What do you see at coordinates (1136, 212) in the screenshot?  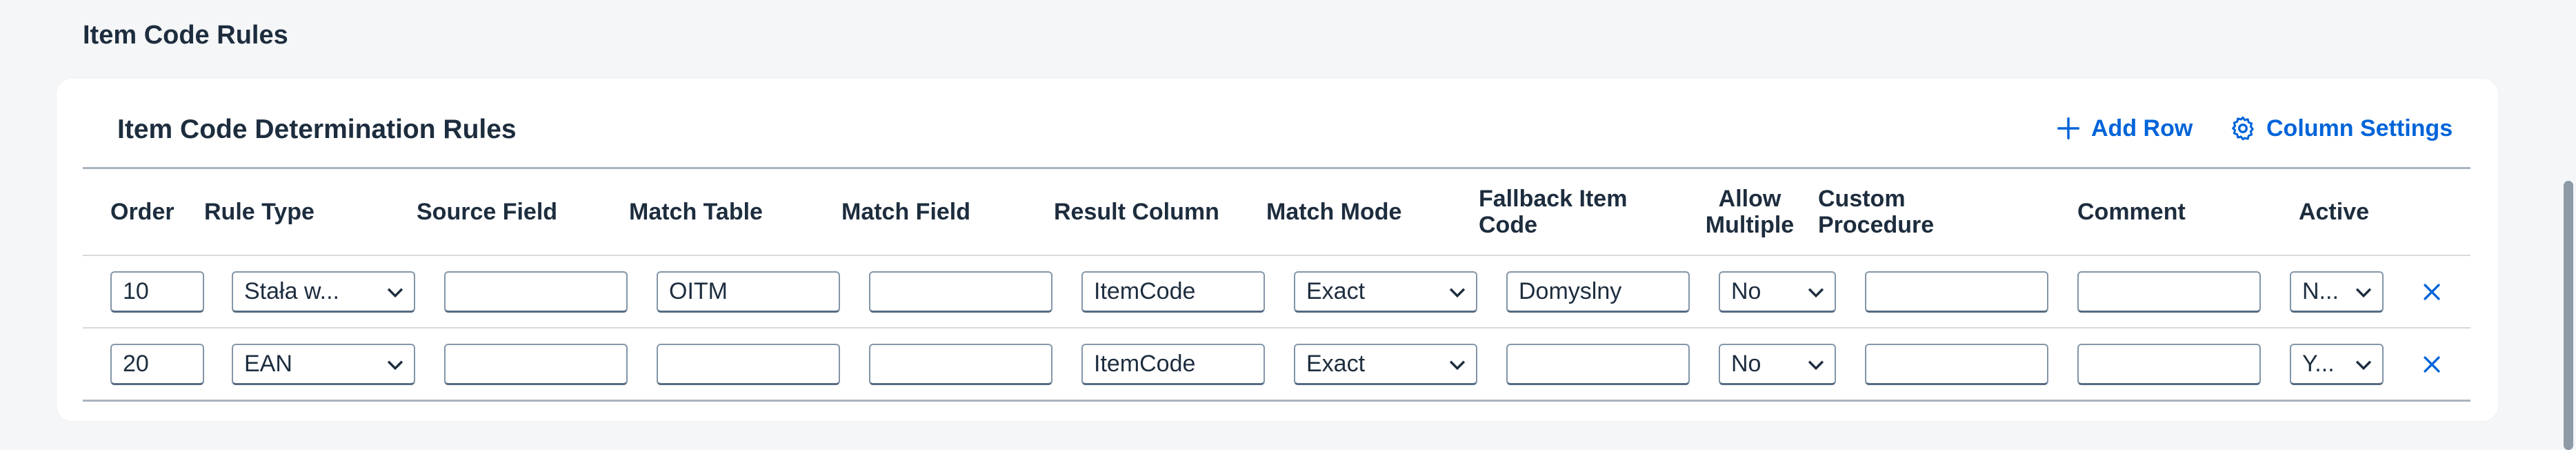 I see `column-header-result-column: Result Column` at bounding box center [1136, 212].